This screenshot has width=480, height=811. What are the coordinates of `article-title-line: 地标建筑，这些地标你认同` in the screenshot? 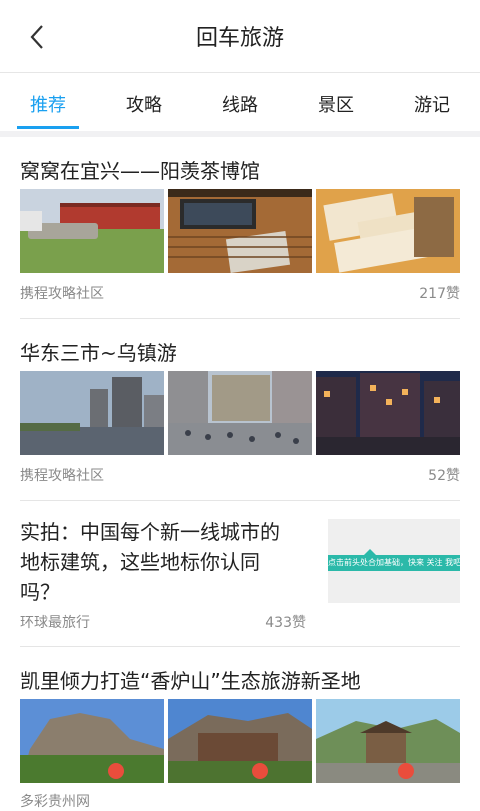 It's located at (140, 562).